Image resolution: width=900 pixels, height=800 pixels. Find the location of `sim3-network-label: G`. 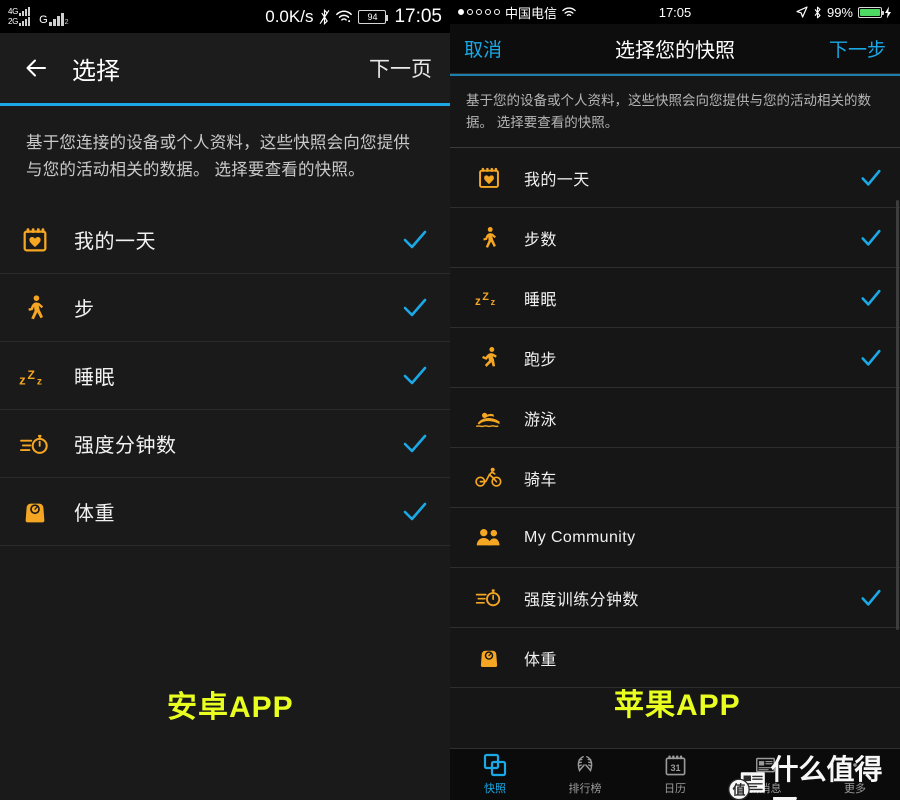

sim3-network-label: G is located at coordinates (43, 20).